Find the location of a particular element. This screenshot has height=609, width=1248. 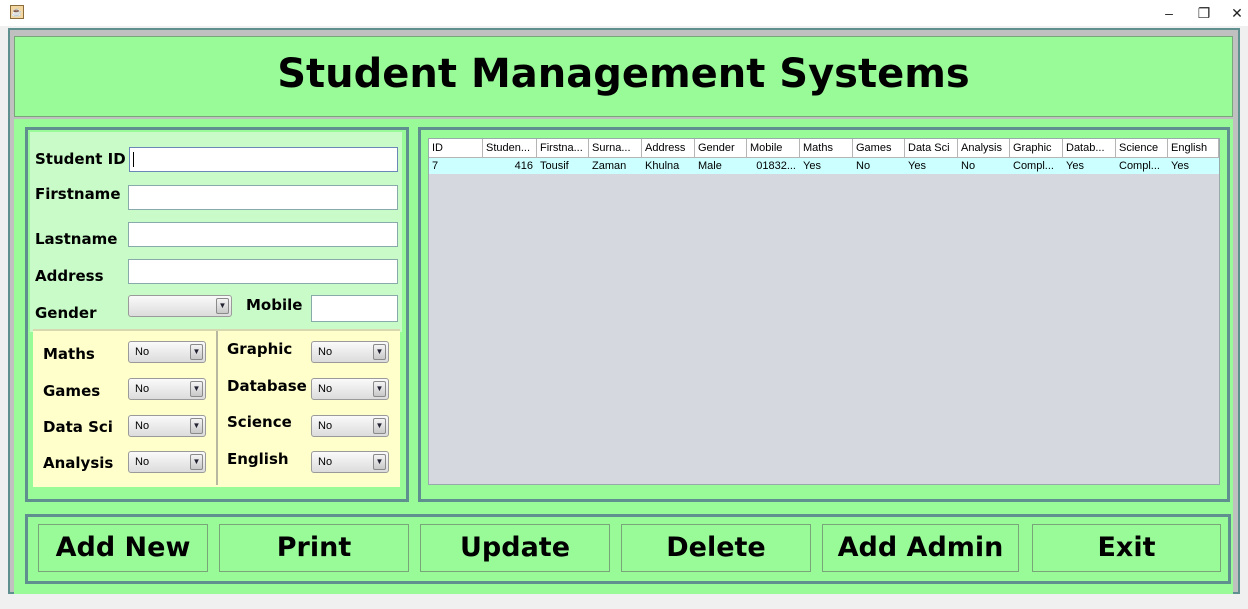

science-select: No ▼ is located at coordinates (350, 426).